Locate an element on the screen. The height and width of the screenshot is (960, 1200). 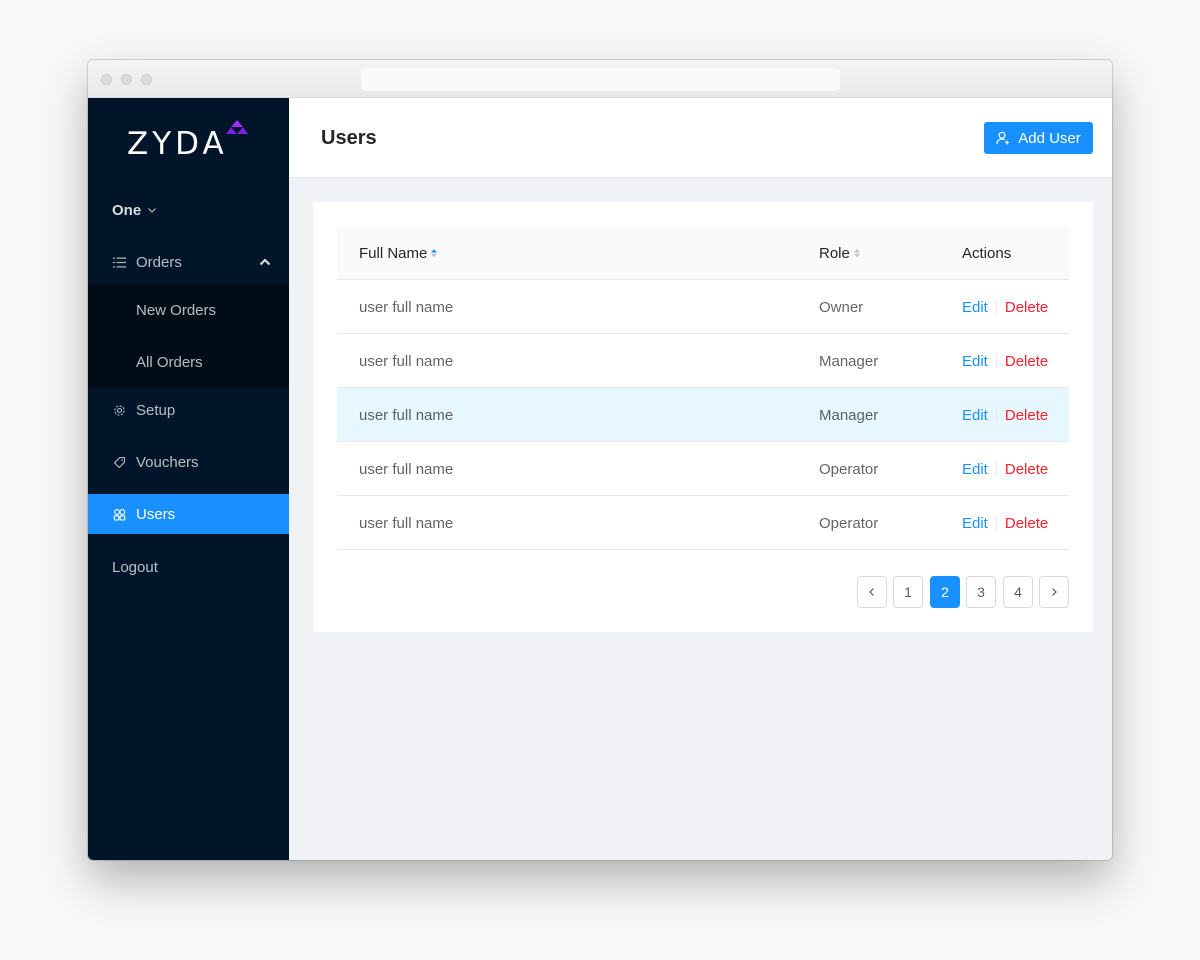
sidebar-item-label: Orders is located at coordinates (159, 262).